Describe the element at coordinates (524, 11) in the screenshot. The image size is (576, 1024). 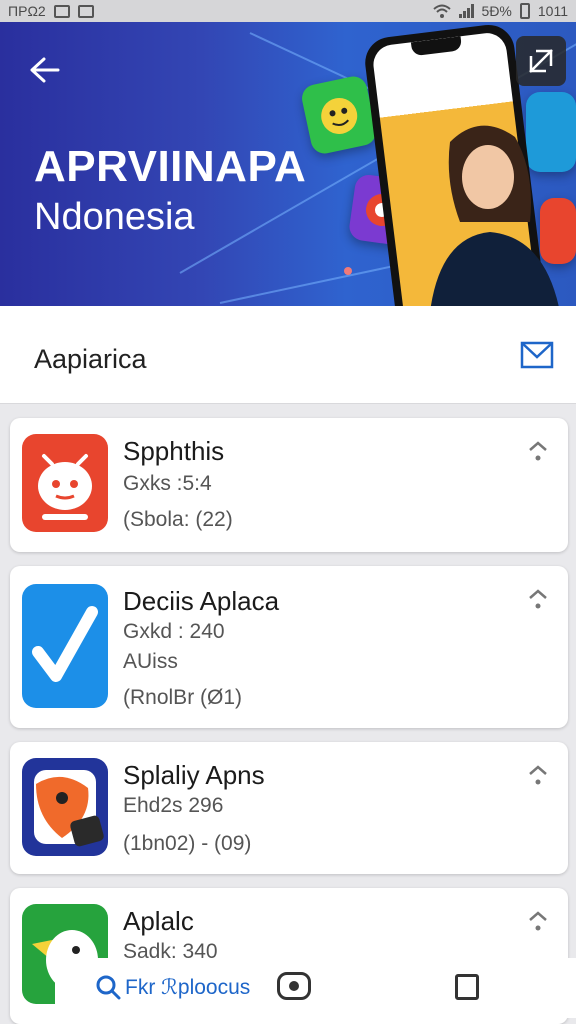
I see `battery-icon` at that location.